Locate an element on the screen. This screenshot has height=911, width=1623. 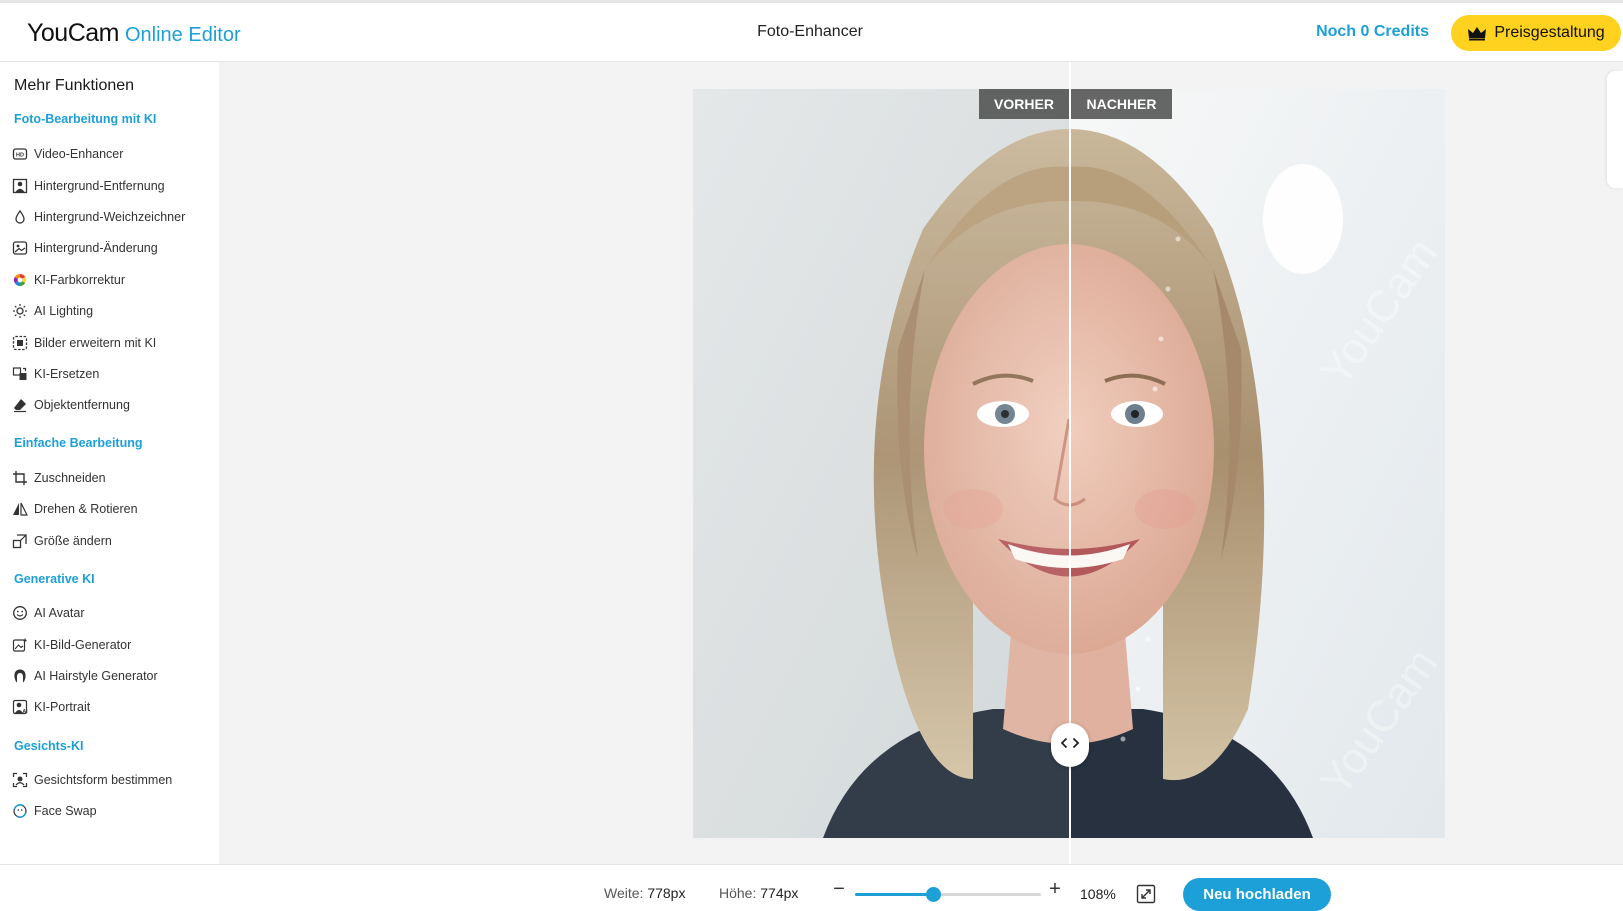
sidebar-item-label: KI-Farbkorrektur is located at coordinates (79, 280).